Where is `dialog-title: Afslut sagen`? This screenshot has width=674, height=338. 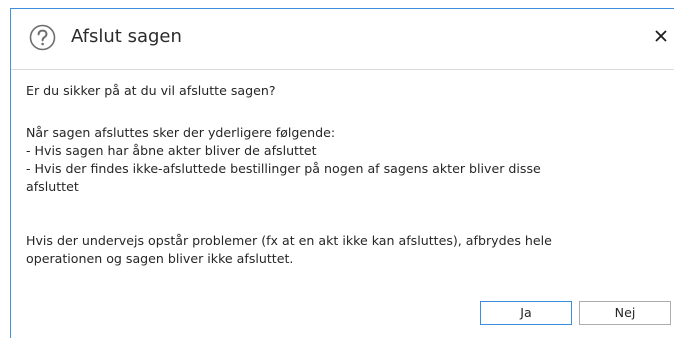
dialog-title: Afslut sagen is located at coordinates (126, 36).